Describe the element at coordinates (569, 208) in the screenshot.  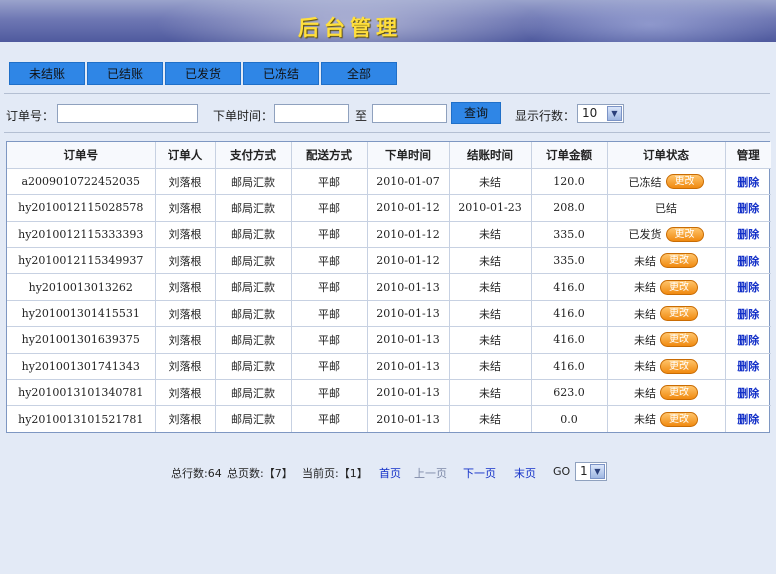
I see `amount-cell: 208.0` at that location.